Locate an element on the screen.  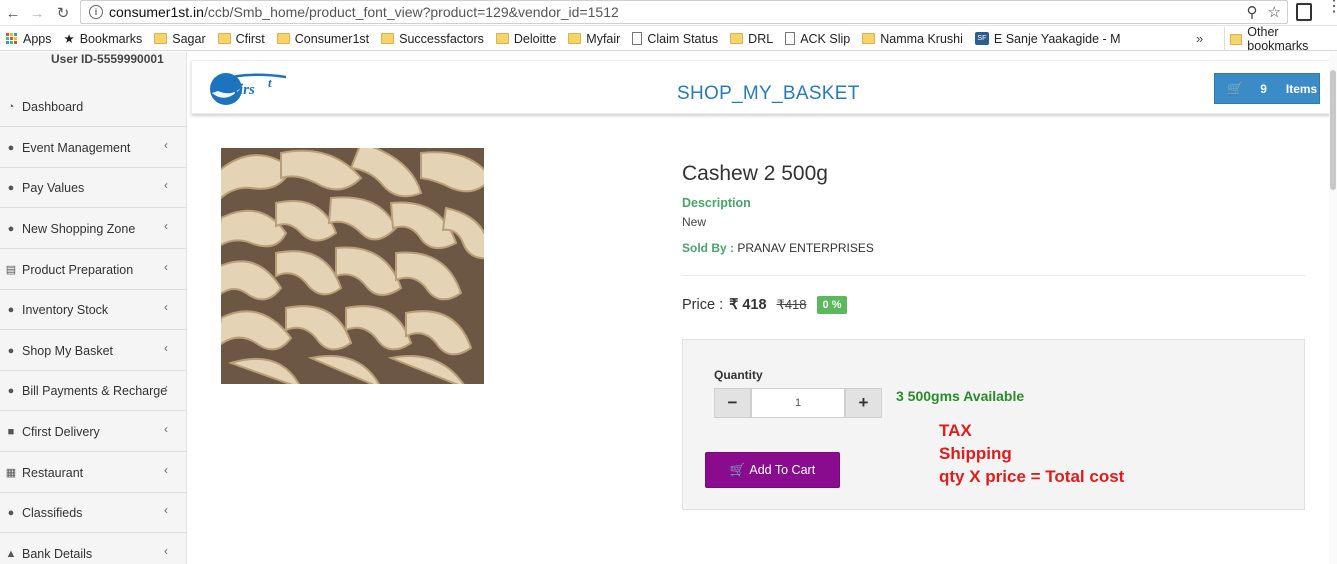
svg-text: firs is located at coordinates (244, 90).